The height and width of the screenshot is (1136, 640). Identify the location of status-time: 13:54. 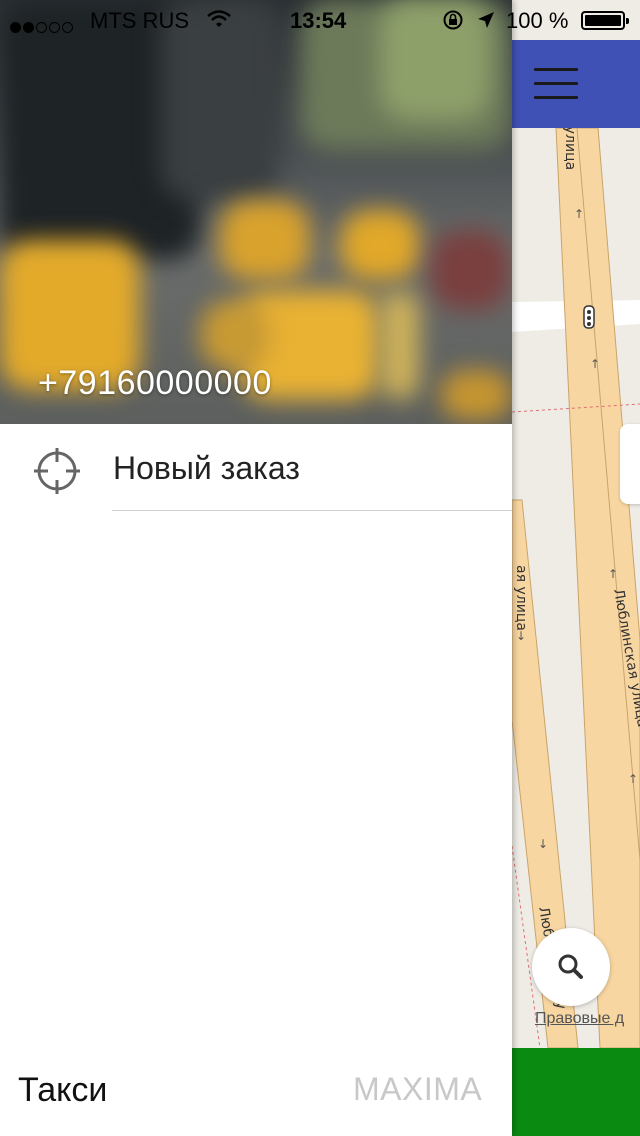
(318, 20).